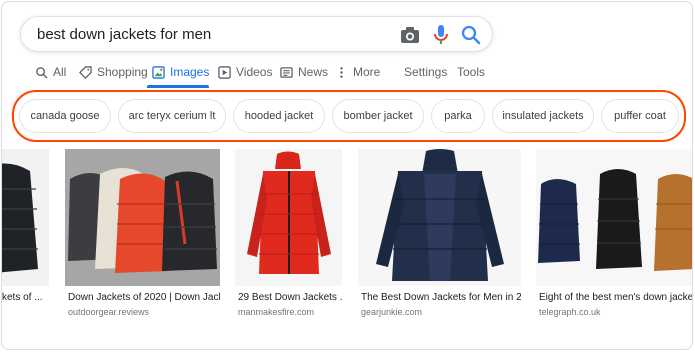 The image size is (695, 352). Describe the element at coordinates (543, 116) in the screenshot. I see `chip: insulated jackets` at that location.